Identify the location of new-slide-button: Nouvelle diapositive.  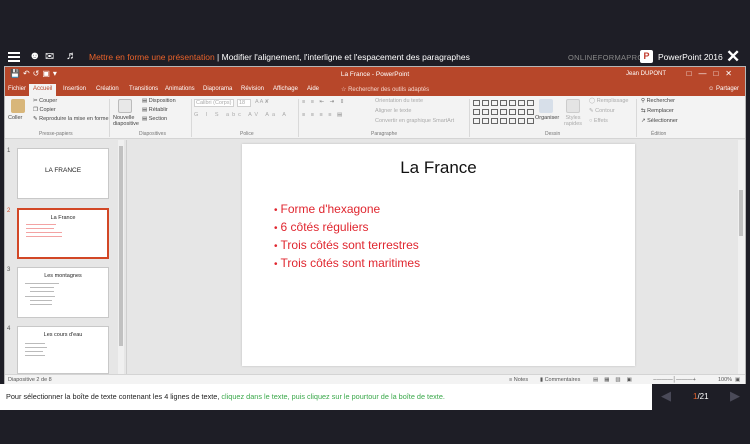
(128, 121).